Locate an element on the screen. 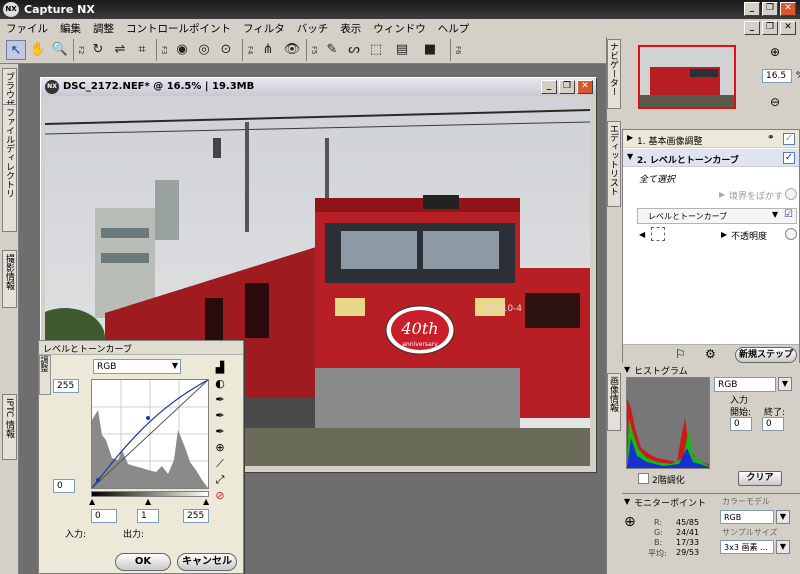 Image resolution: width=800 pixels, height=574 pixels. white-point-input: 255 is located at coordinates (196, 516).